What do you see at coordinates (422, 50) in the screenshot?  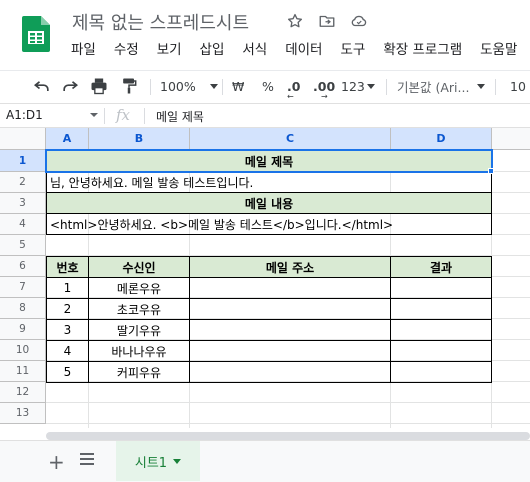 I see `menu-extensions: 확장 프로그램` at bounding box center [422, 50].